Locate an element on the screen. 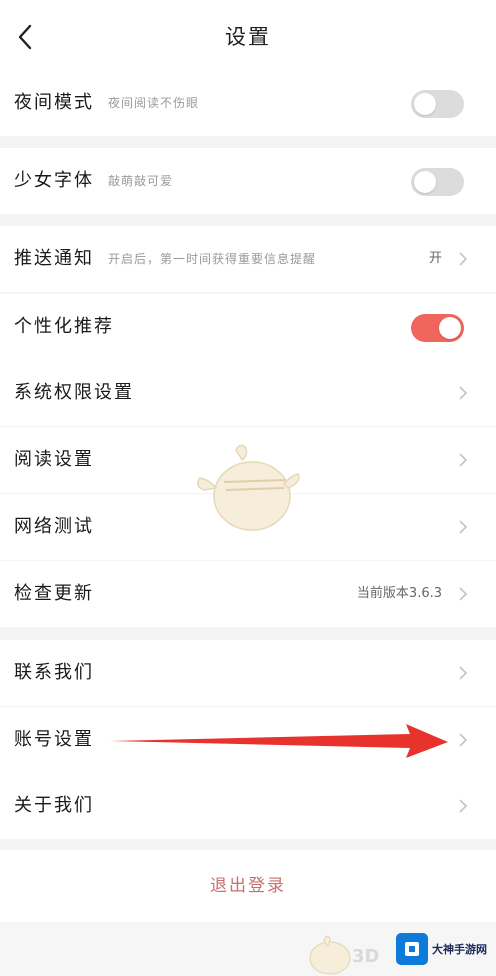 The image size is (496, 976). night-mode-row: 夜间模式 夜间阅读不伤眼 is located at coordinates (248, 103).